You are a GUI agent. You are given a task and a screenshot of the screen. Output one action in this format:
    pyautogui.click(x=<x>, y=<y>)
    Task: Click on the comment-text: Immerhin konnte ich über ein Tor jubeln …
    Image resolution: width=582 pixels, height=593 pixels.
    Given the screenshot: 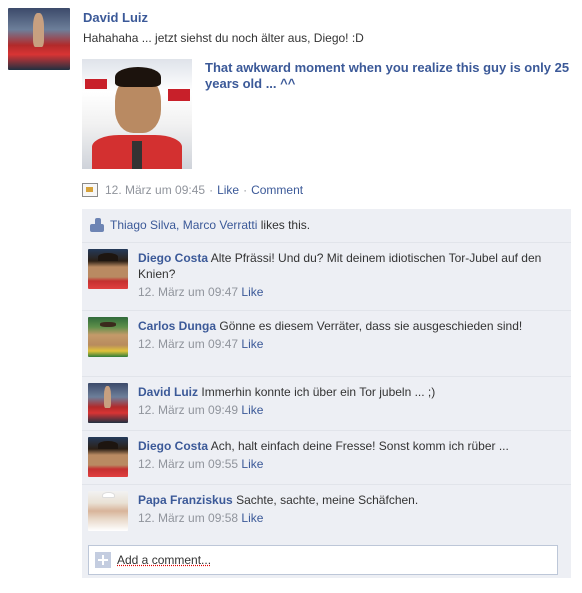 What is the action you would take?
    pyautogui.click(x=318, y=392)
    